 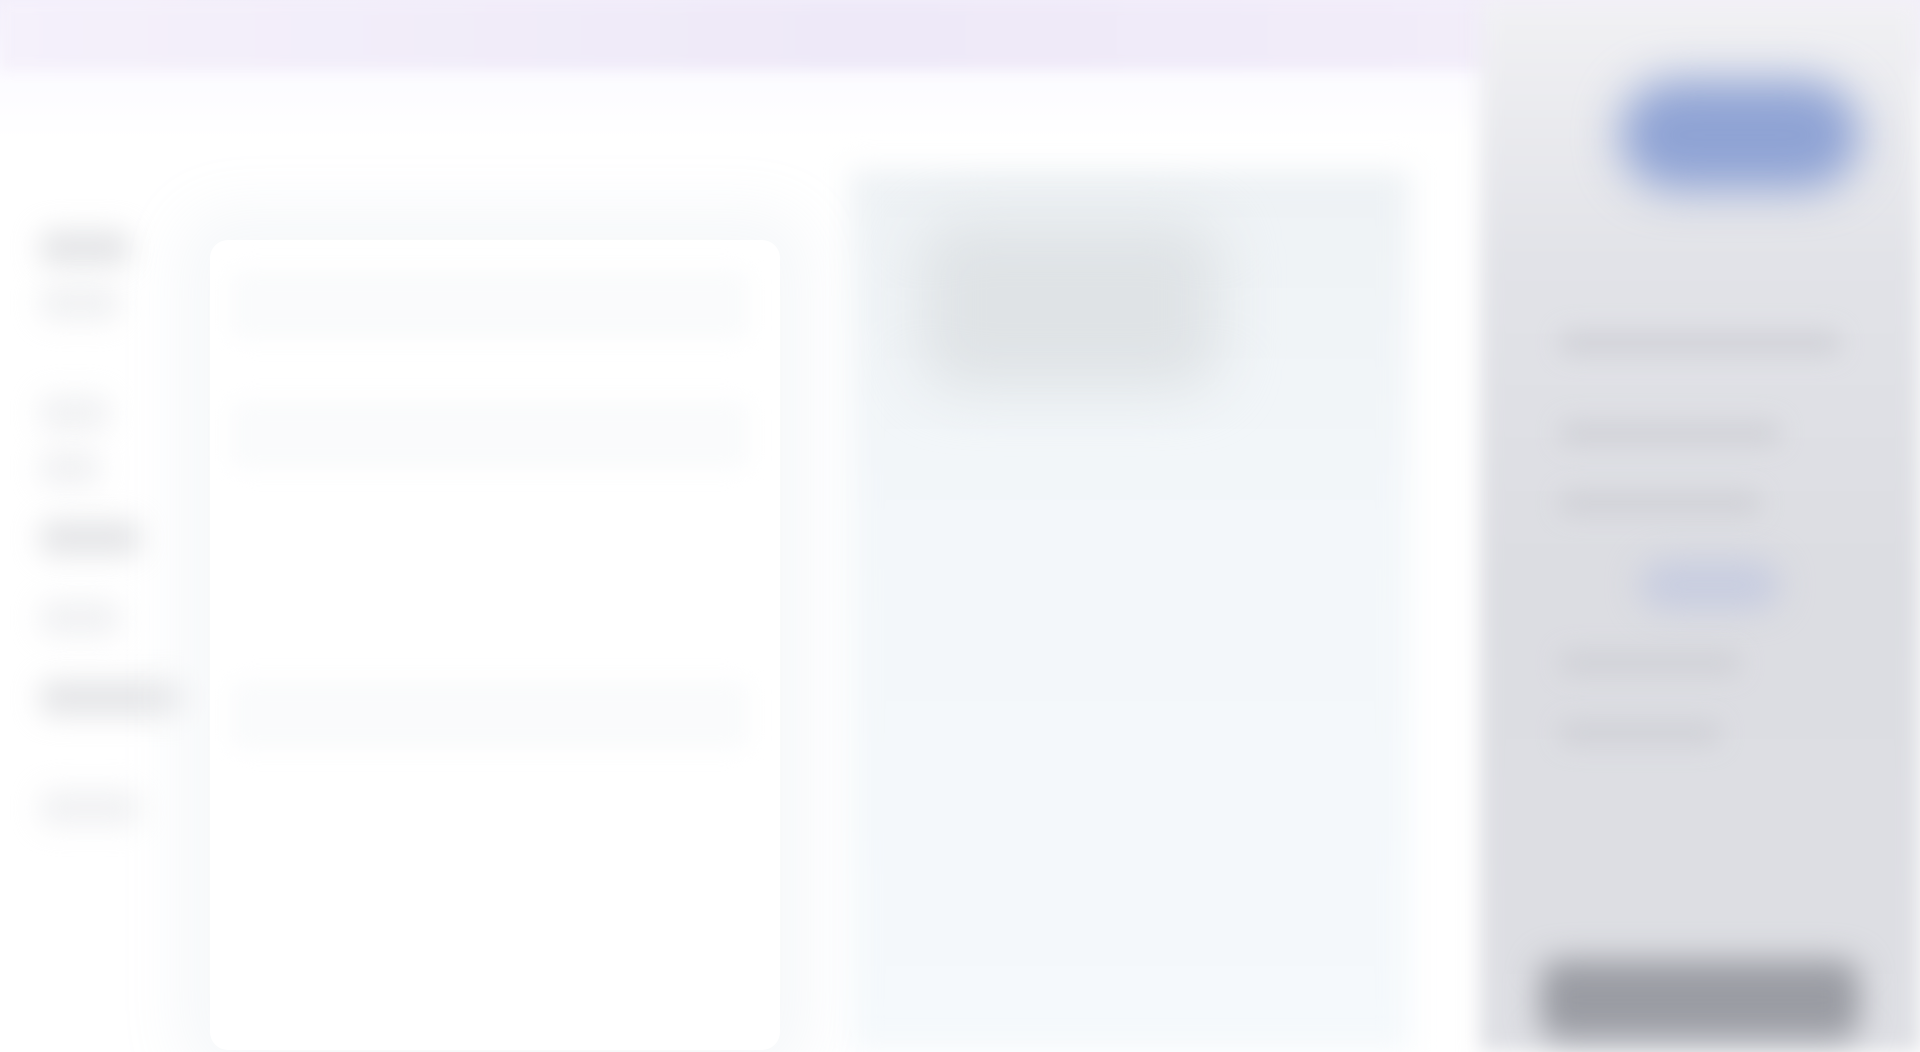 I want to click on primary-action-button, so click(x=1740, y=135).